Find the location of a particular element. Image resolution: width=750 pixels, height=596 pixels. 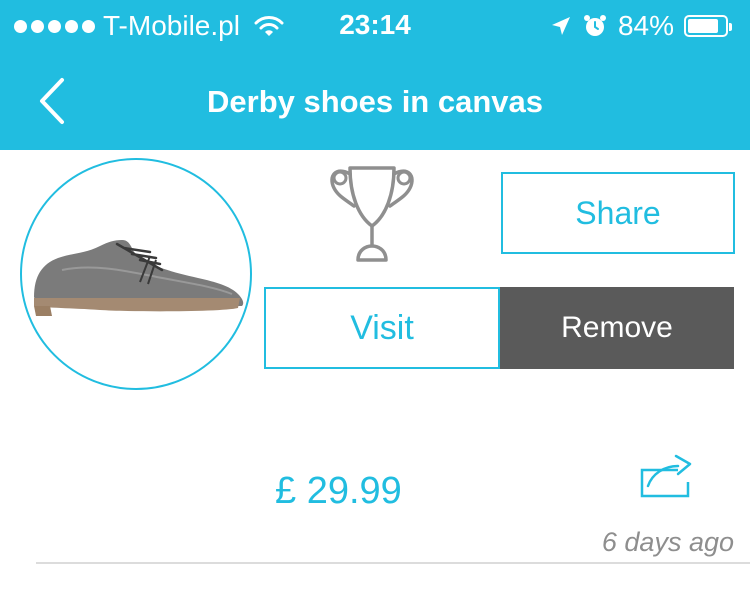

battery-fill is located at coordinates (703, 26).